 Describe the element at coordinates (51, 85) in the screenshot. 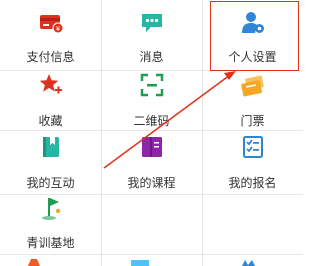

I see `star-plus-icon` at that location.